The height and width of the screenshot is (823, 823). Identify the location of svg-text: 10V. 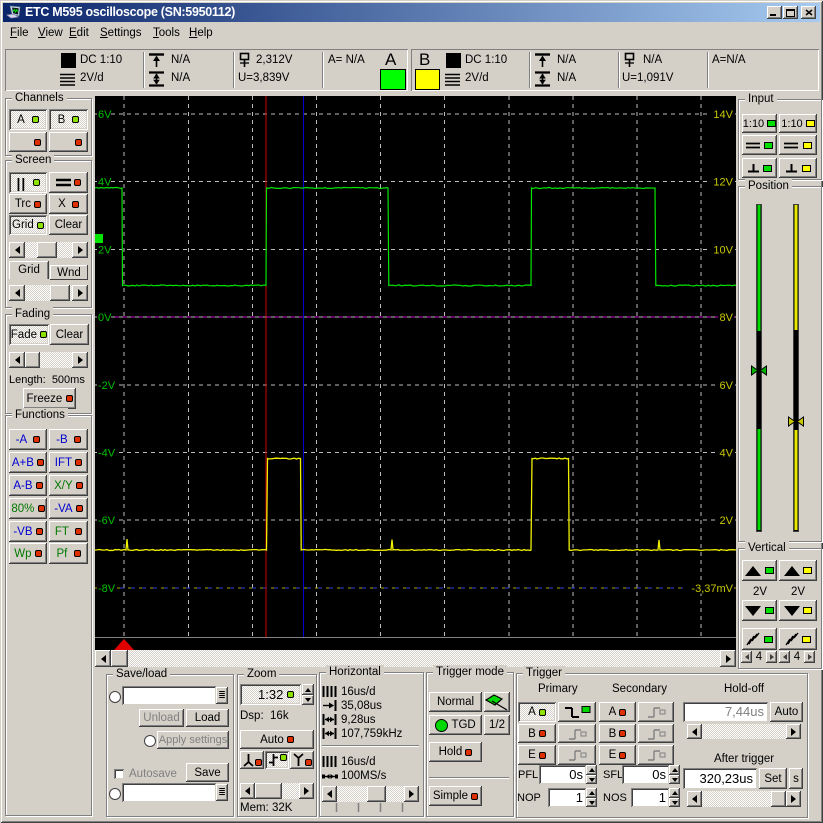
(723, 250).